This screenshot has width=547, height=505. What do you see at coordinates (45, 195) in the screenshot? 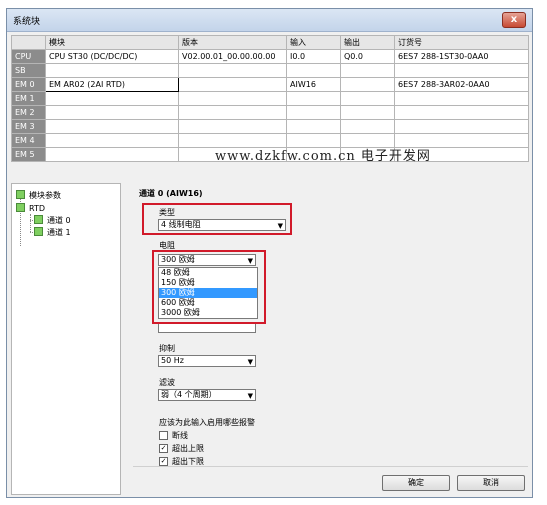
I see `tree-item-label: 模块参数` at bounding box center [45, 195].